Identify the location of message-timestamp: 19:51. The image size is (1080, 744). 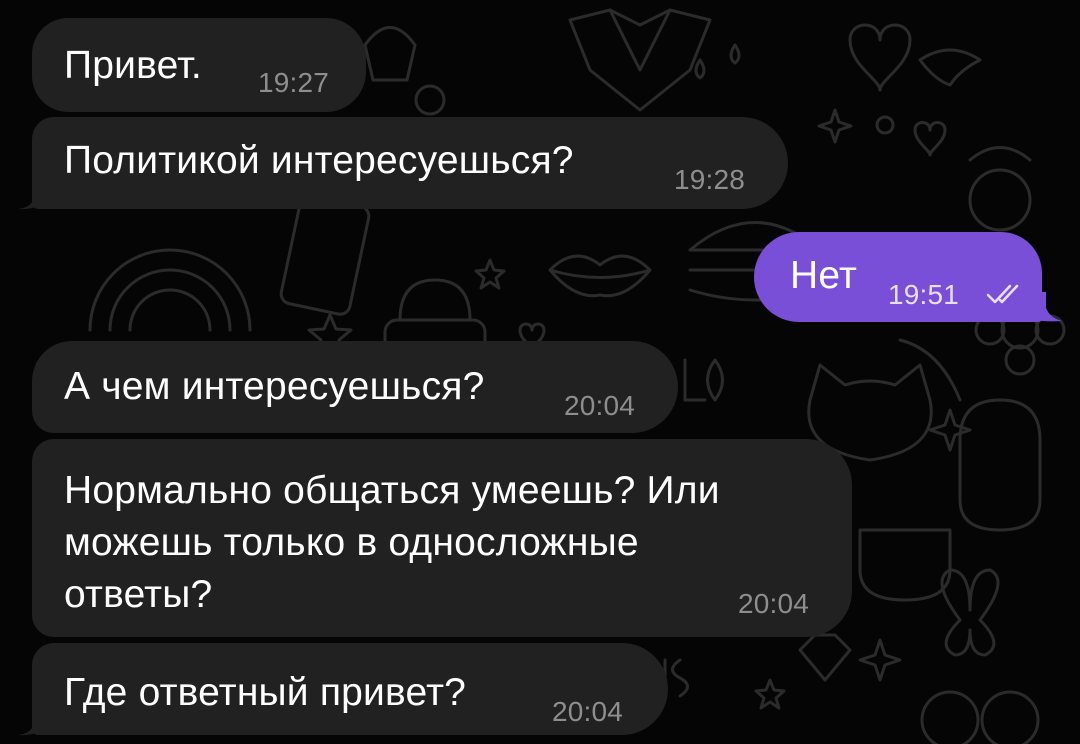
(924, 294).